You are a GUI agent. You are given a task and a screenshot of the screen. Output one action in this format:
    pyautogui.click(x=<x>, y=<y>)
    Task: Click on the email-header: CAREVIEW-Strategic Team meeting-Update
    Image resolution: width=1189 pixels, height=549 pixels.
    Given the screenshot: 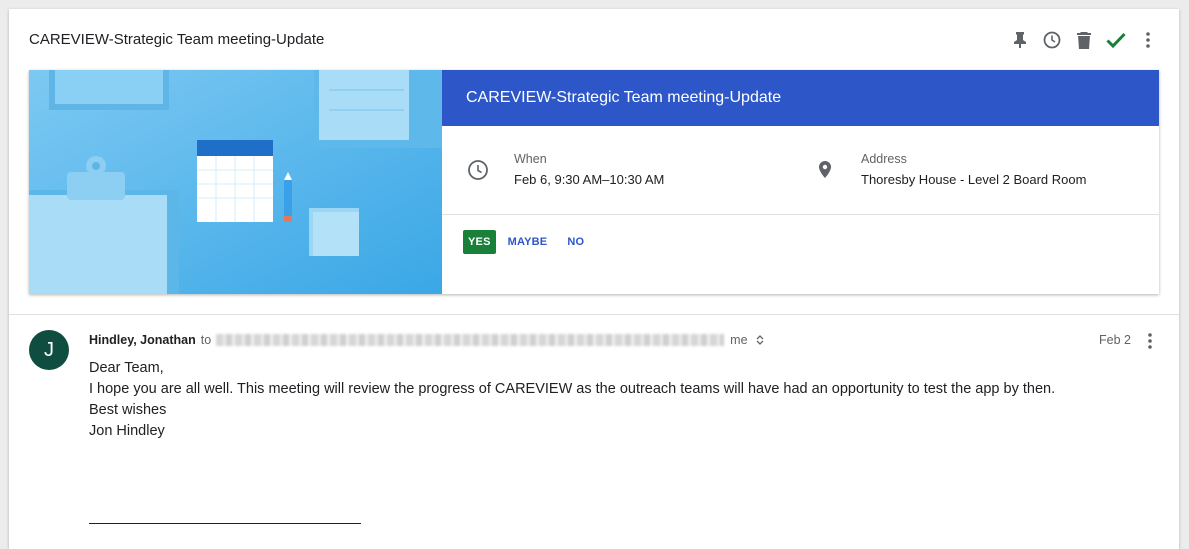 What is the action you would take?
    pyautogui.click(x=594, y=39)
    